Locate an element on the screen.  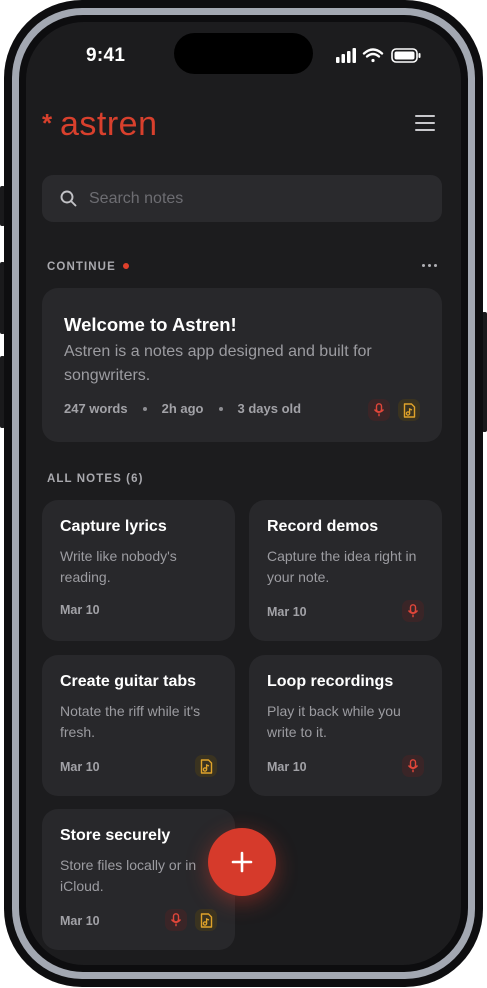
note-age: 3 days old is located at coordinates (269, 408).